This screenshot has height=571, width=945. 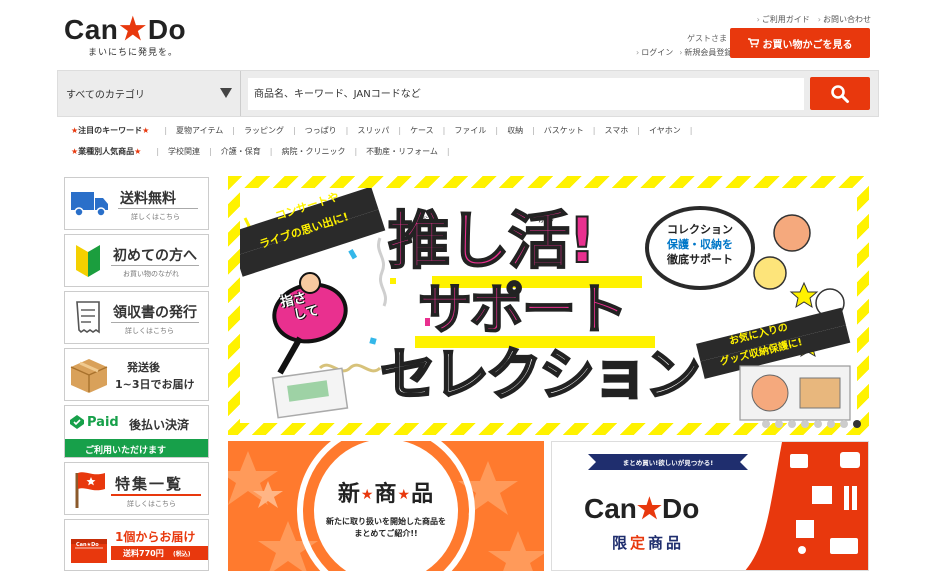 I want to click on guest-label: ゲストさま, so click(x=707, y=38).